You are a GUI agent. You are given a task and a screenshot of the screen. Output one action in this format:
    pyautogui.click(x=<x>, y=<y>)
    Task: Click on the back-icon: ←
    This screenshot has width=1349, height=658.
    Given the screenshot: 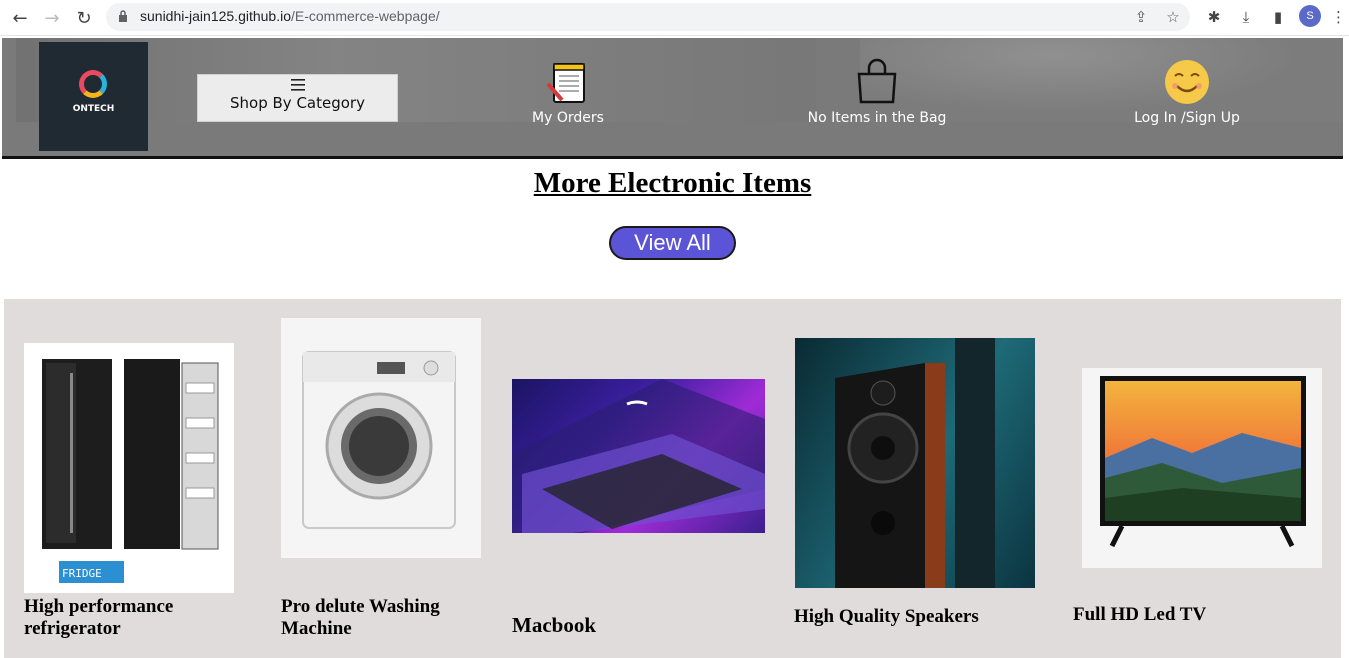 What is the action you would take?
    pyautogui.click(x=20, y=18)
    